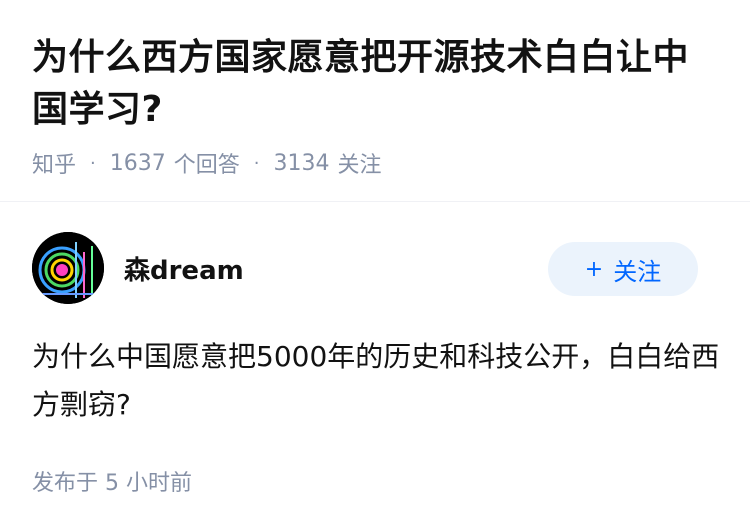 This screenshot has height=532, width=750. I want to click on avatar, so click(68, 268).